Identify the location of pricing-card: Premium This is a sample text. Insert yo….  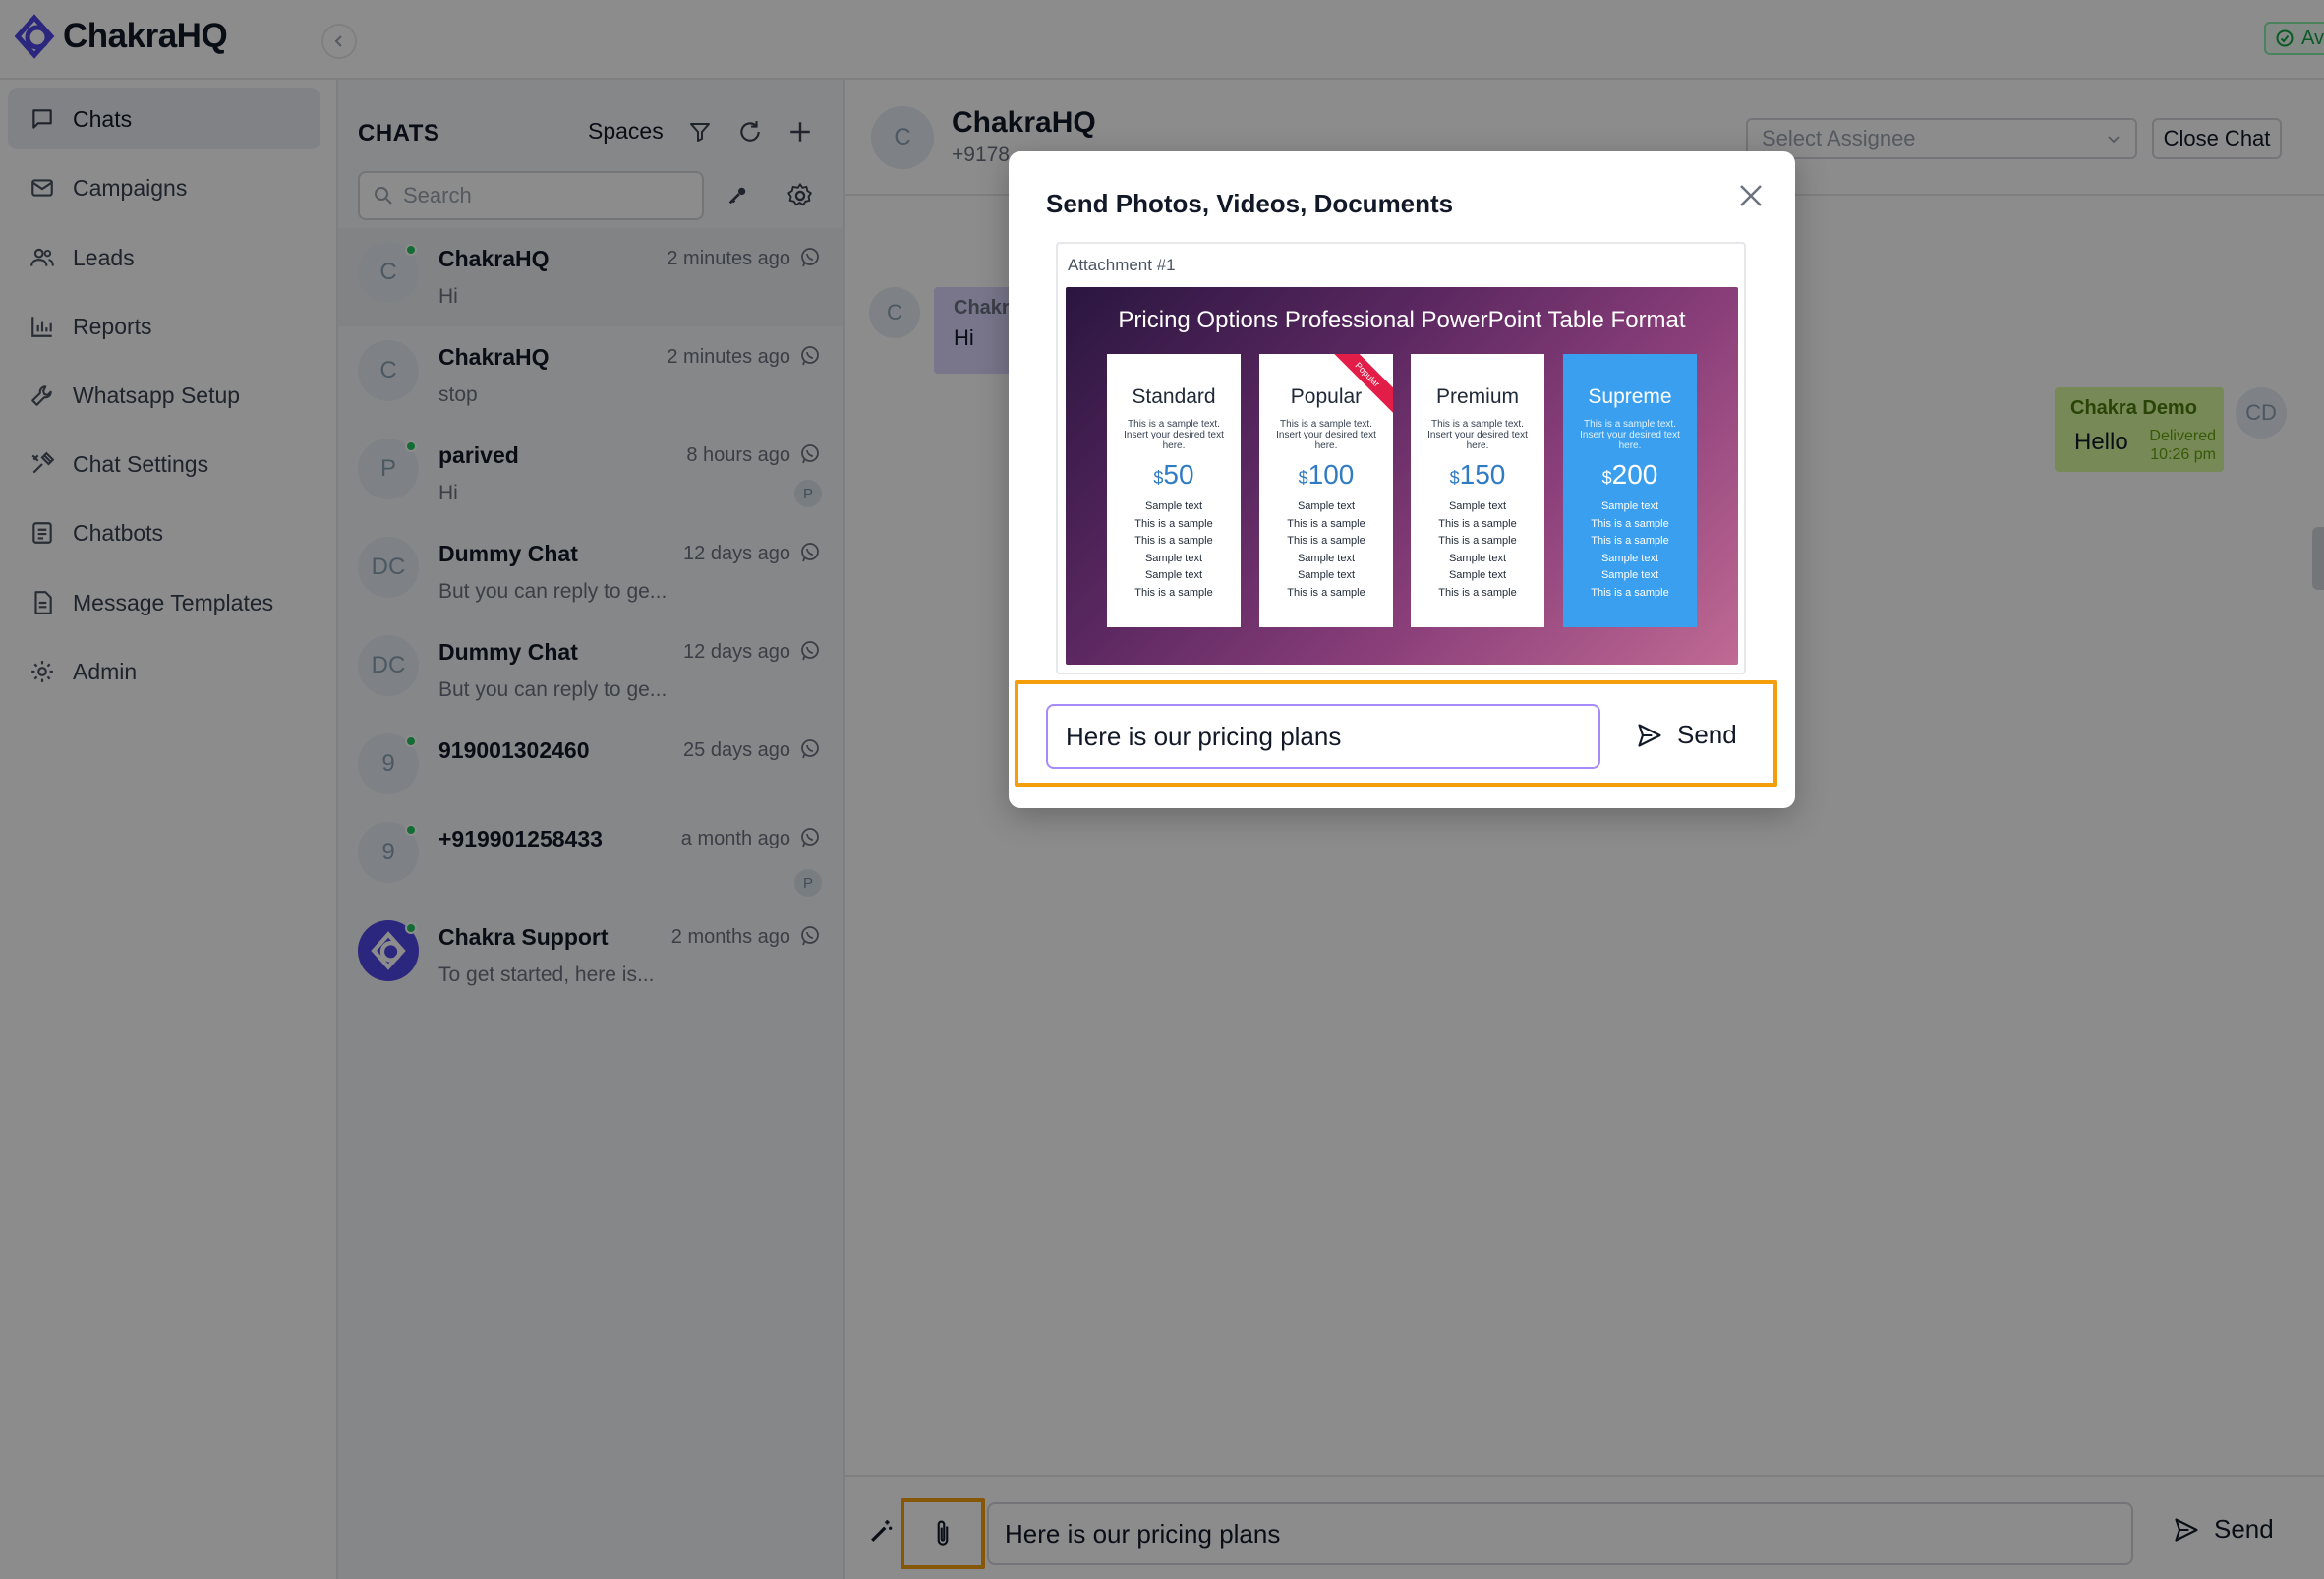
(1477, 490).